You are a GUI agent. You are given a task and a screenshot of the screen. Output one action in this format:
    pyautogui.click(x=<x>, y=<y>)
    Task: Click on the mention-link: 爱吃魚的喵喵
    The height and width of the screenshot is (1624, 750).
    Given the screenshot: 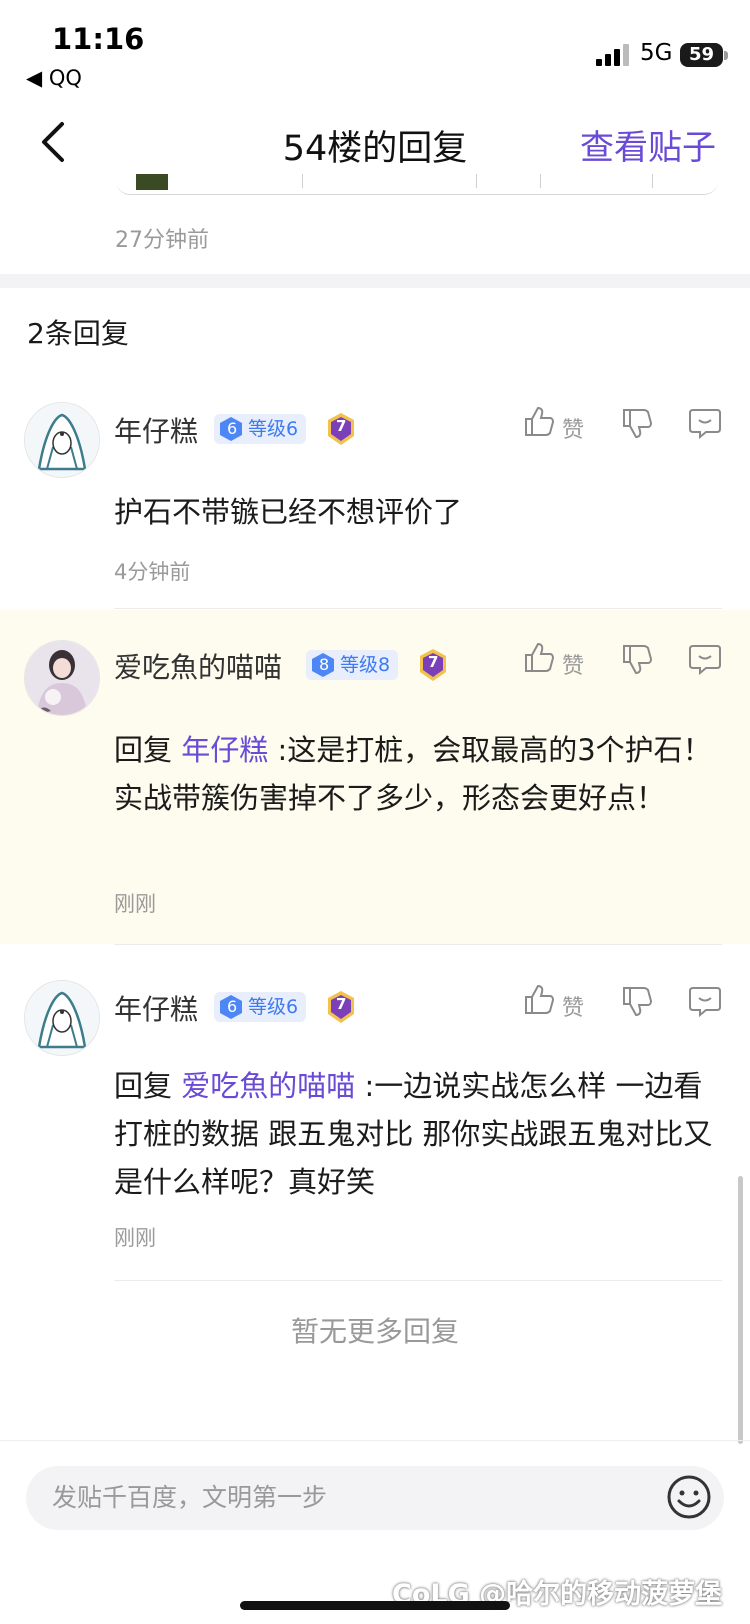 What is the action you would take?
    pyautogui.click(x=268, y=1086)
    